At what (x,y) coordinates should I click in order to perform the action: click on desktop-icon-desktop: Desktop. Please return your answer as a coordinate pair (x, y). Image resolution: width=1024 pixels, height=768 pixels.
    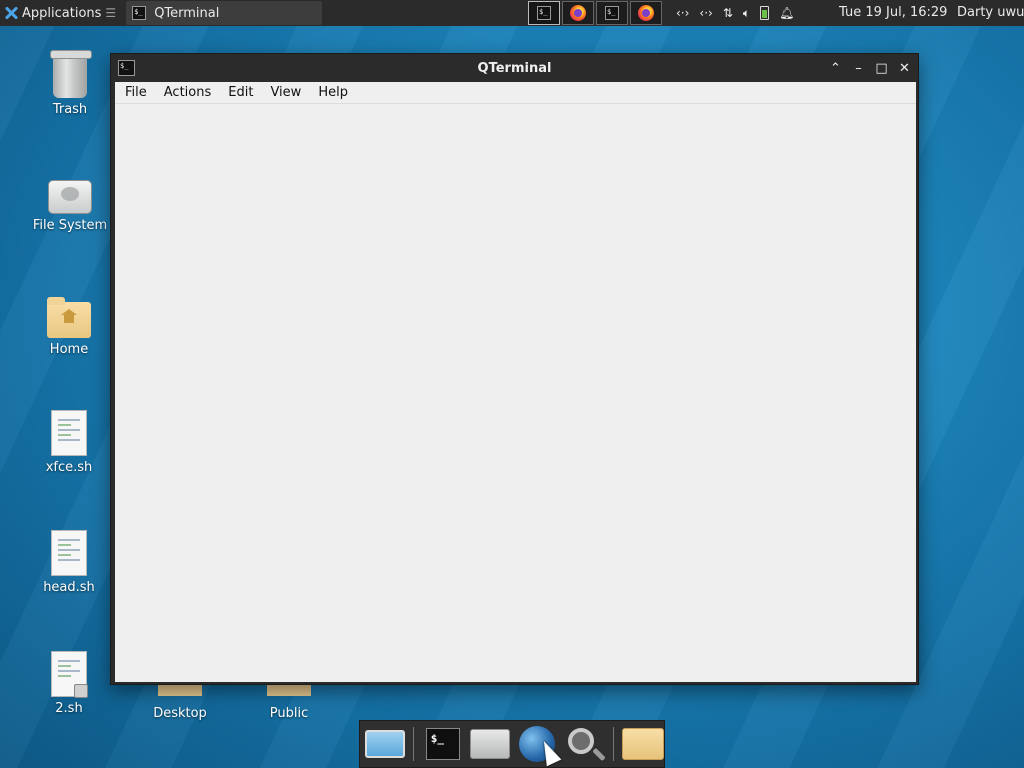
    Looking at the image, I should click on (180, 711).